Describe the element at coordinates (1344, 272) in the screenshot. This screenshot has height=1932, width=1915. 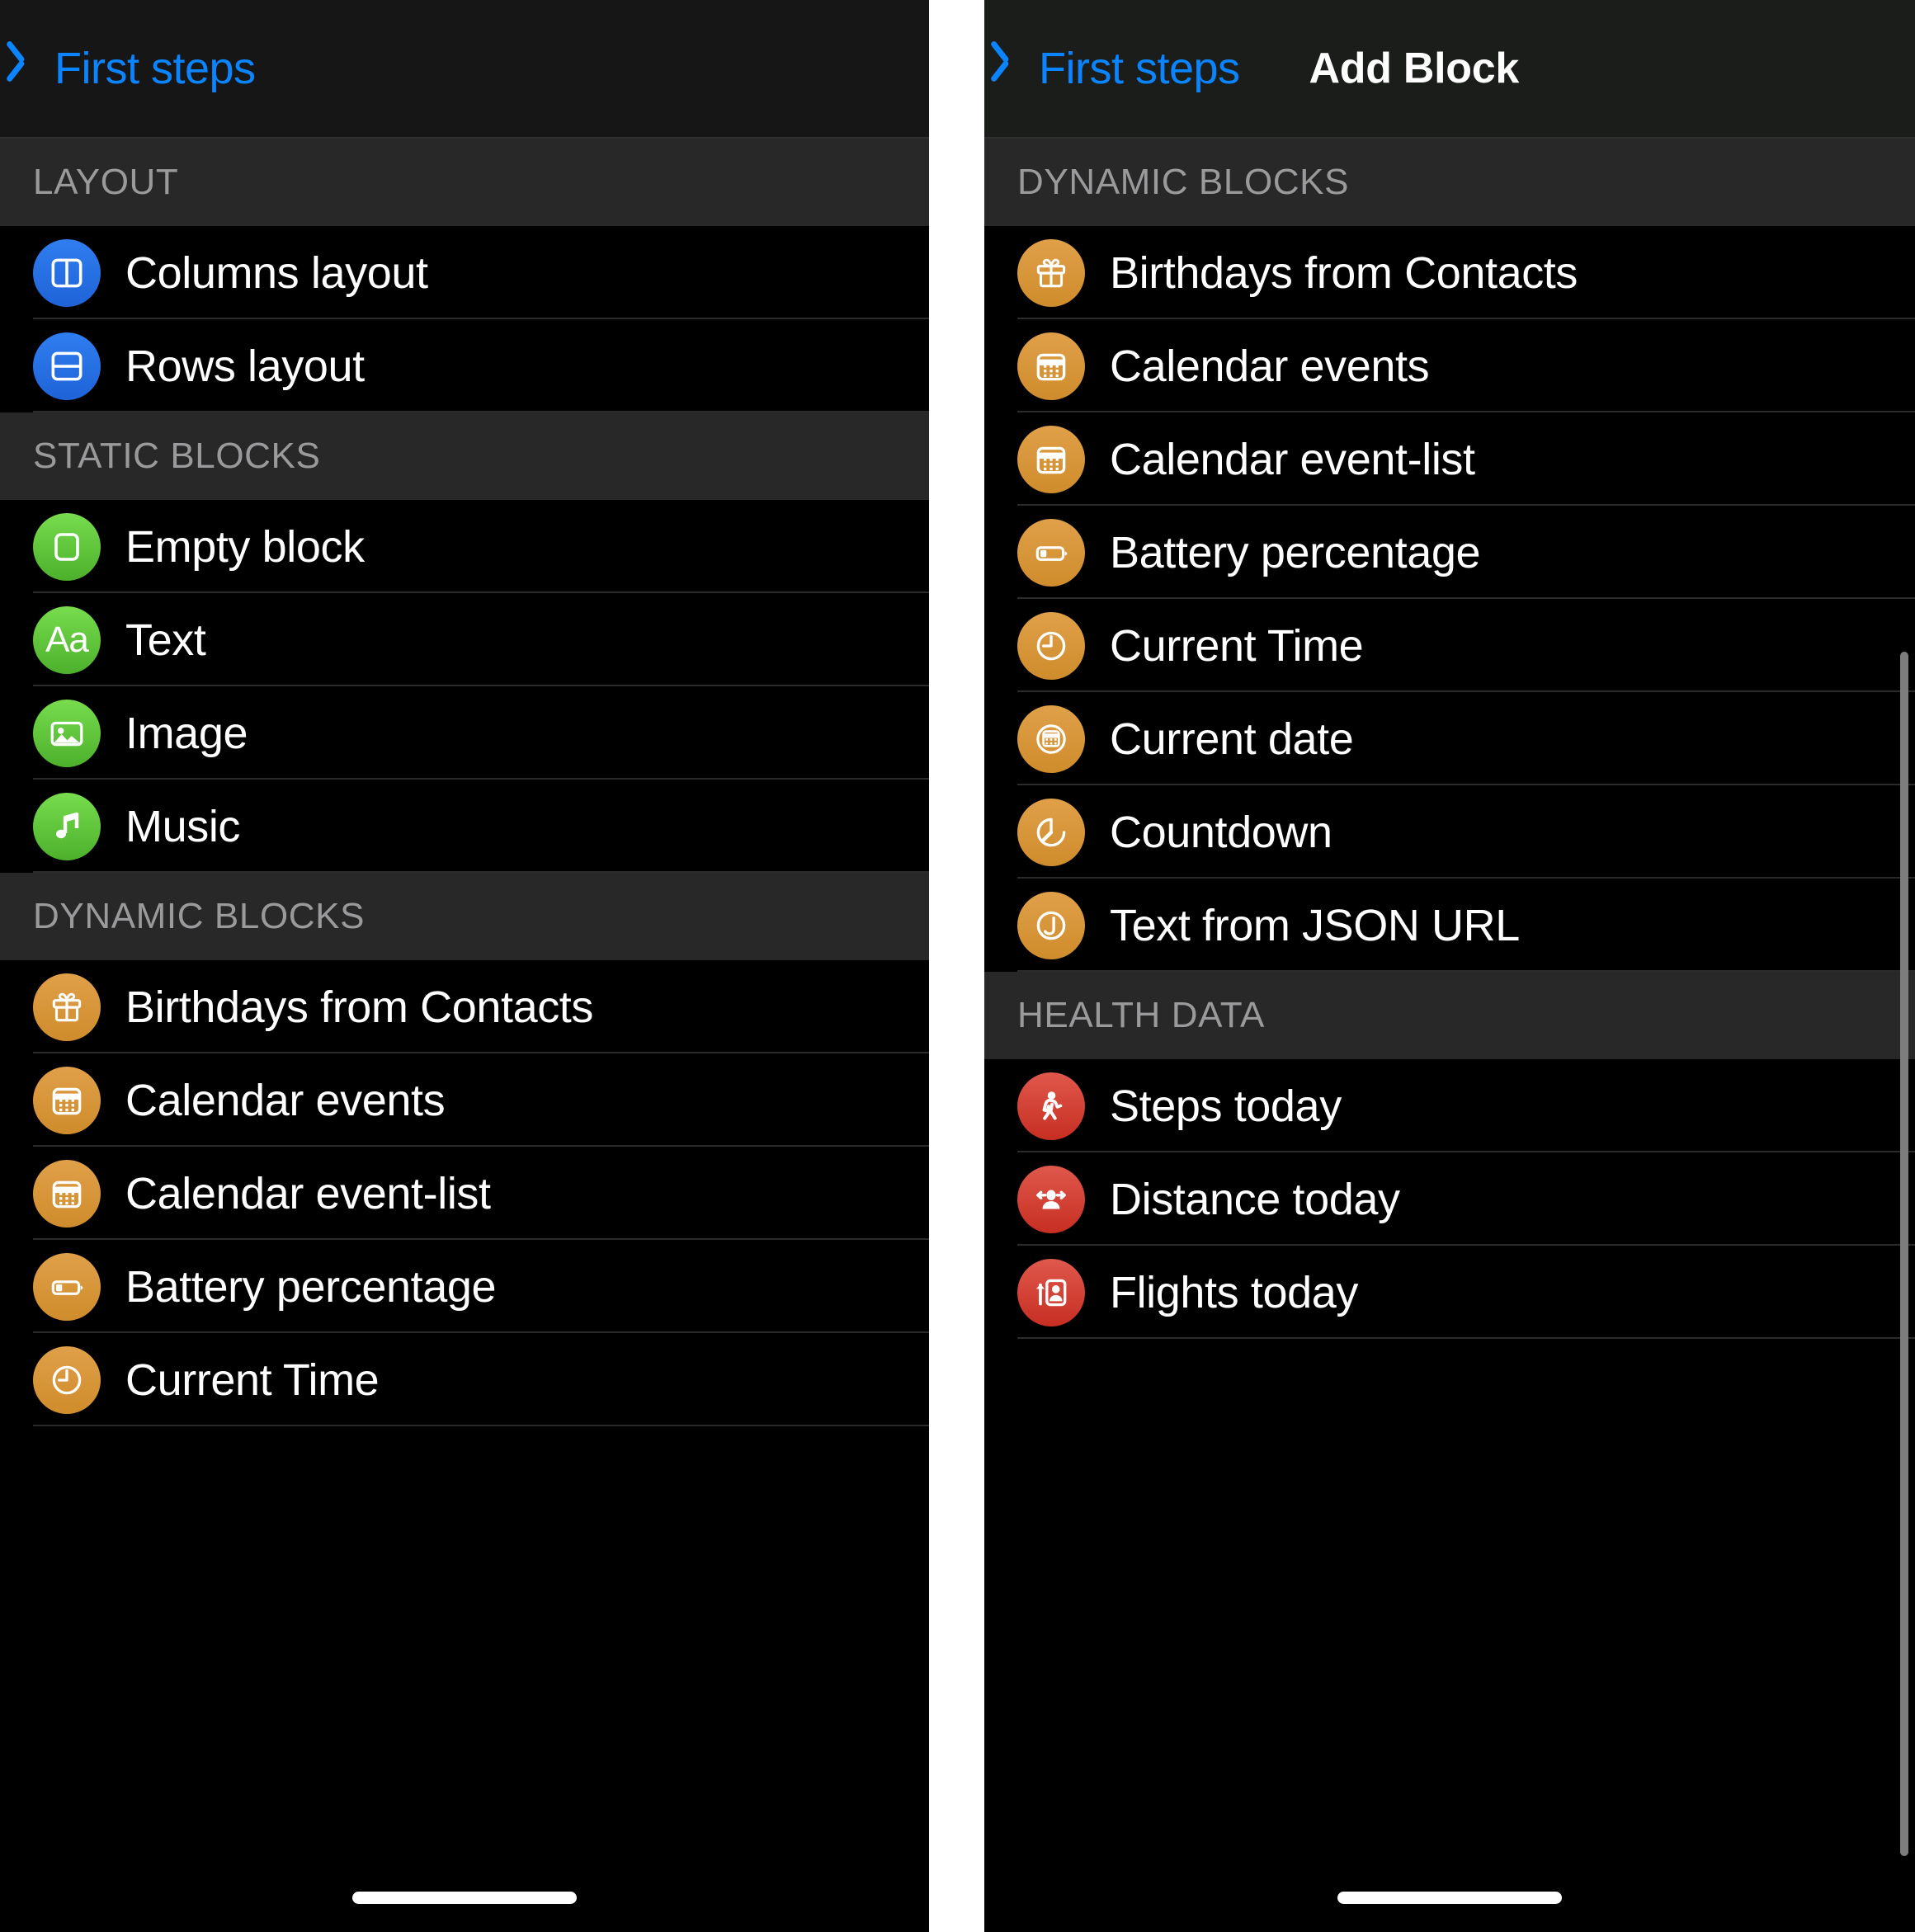
I see `list-item-label: Birthdays from Contacts` at that location.